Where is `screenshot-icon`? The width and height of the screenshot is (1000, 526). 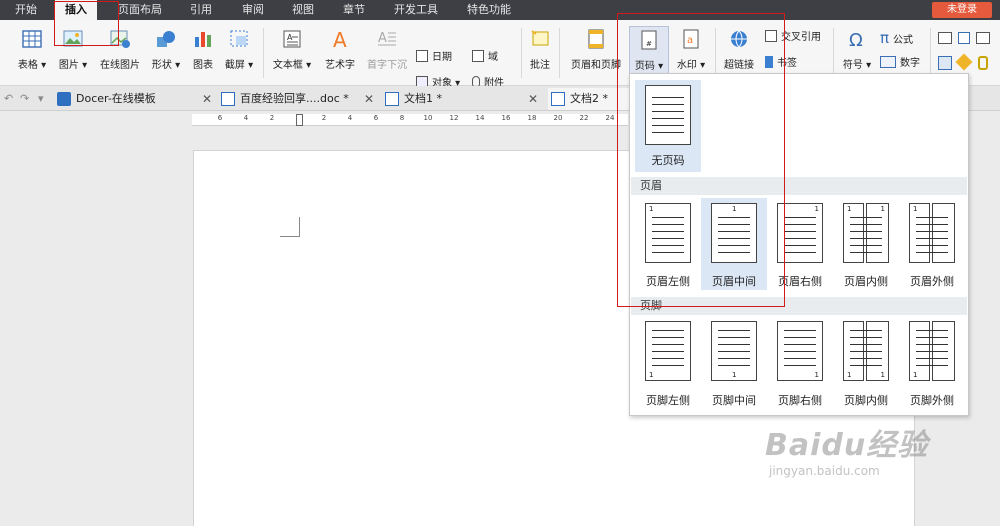
screenshot-icon is located at coordinates (239, 38).